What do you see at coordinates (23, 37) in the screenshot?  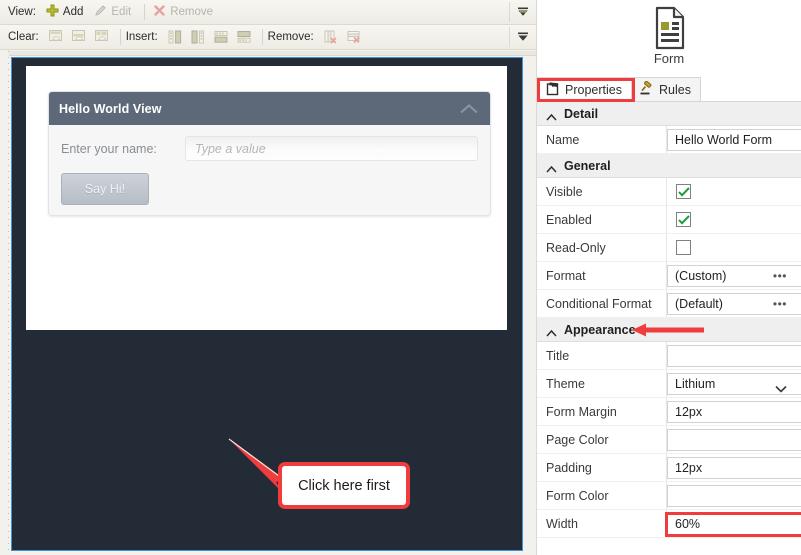 I see `clear-group-label: Clear:` at bounding box center [23, 37].